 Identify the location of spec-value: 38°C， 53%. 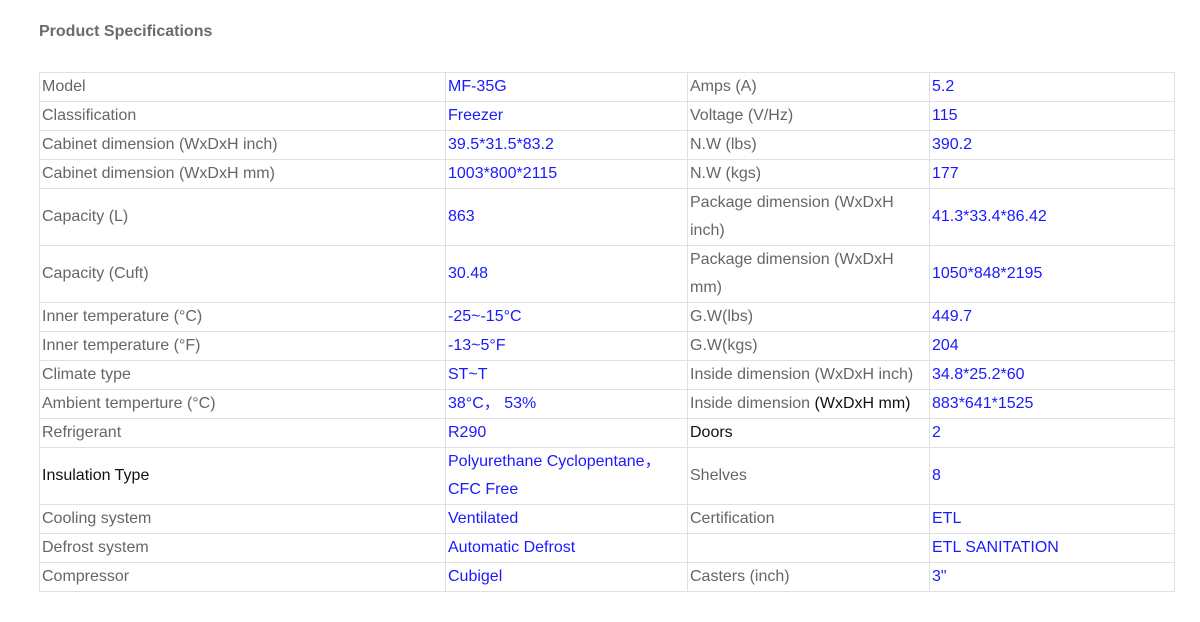
(566, 404).